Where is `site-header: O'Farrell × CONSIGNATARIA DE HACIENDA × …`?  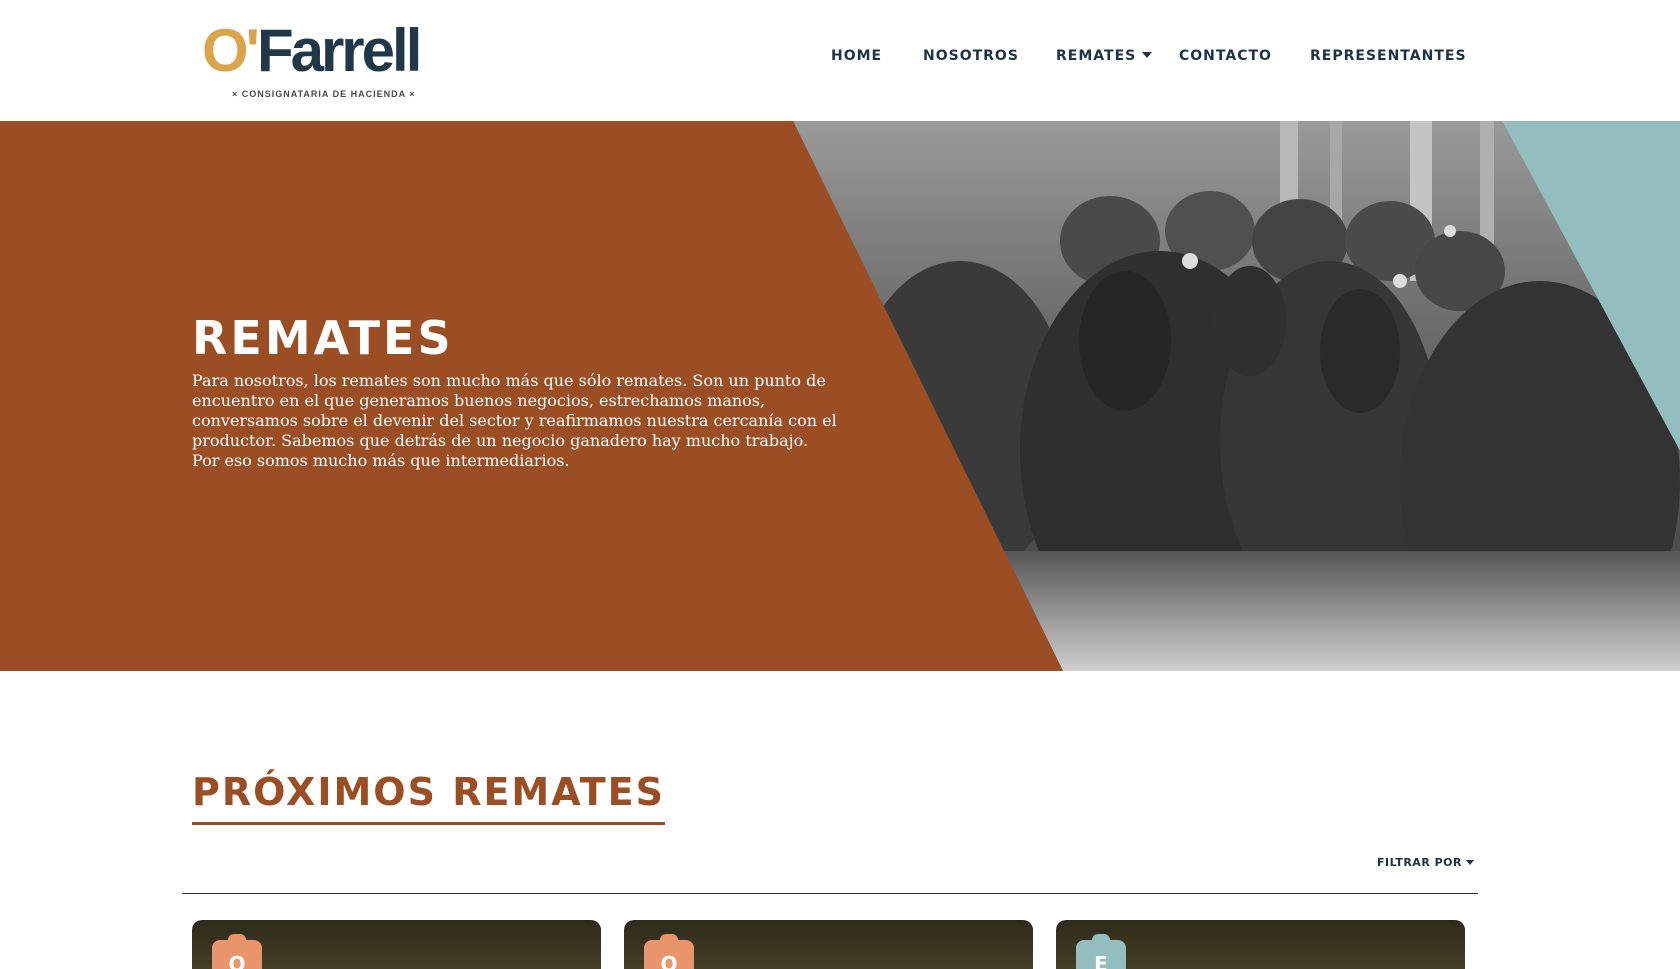
site-header: O'Farrell × CONSIGNATARIA DE HACIENDA × … is located at coordinates (840, 60).